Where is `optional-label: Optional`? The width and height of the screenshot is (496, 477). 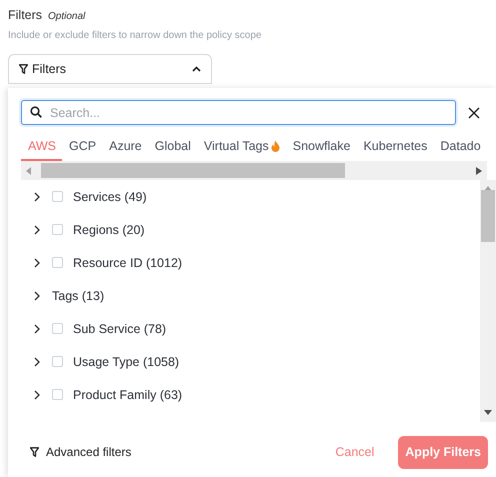 optional-label: Optional is located at coordinates (67, 16).